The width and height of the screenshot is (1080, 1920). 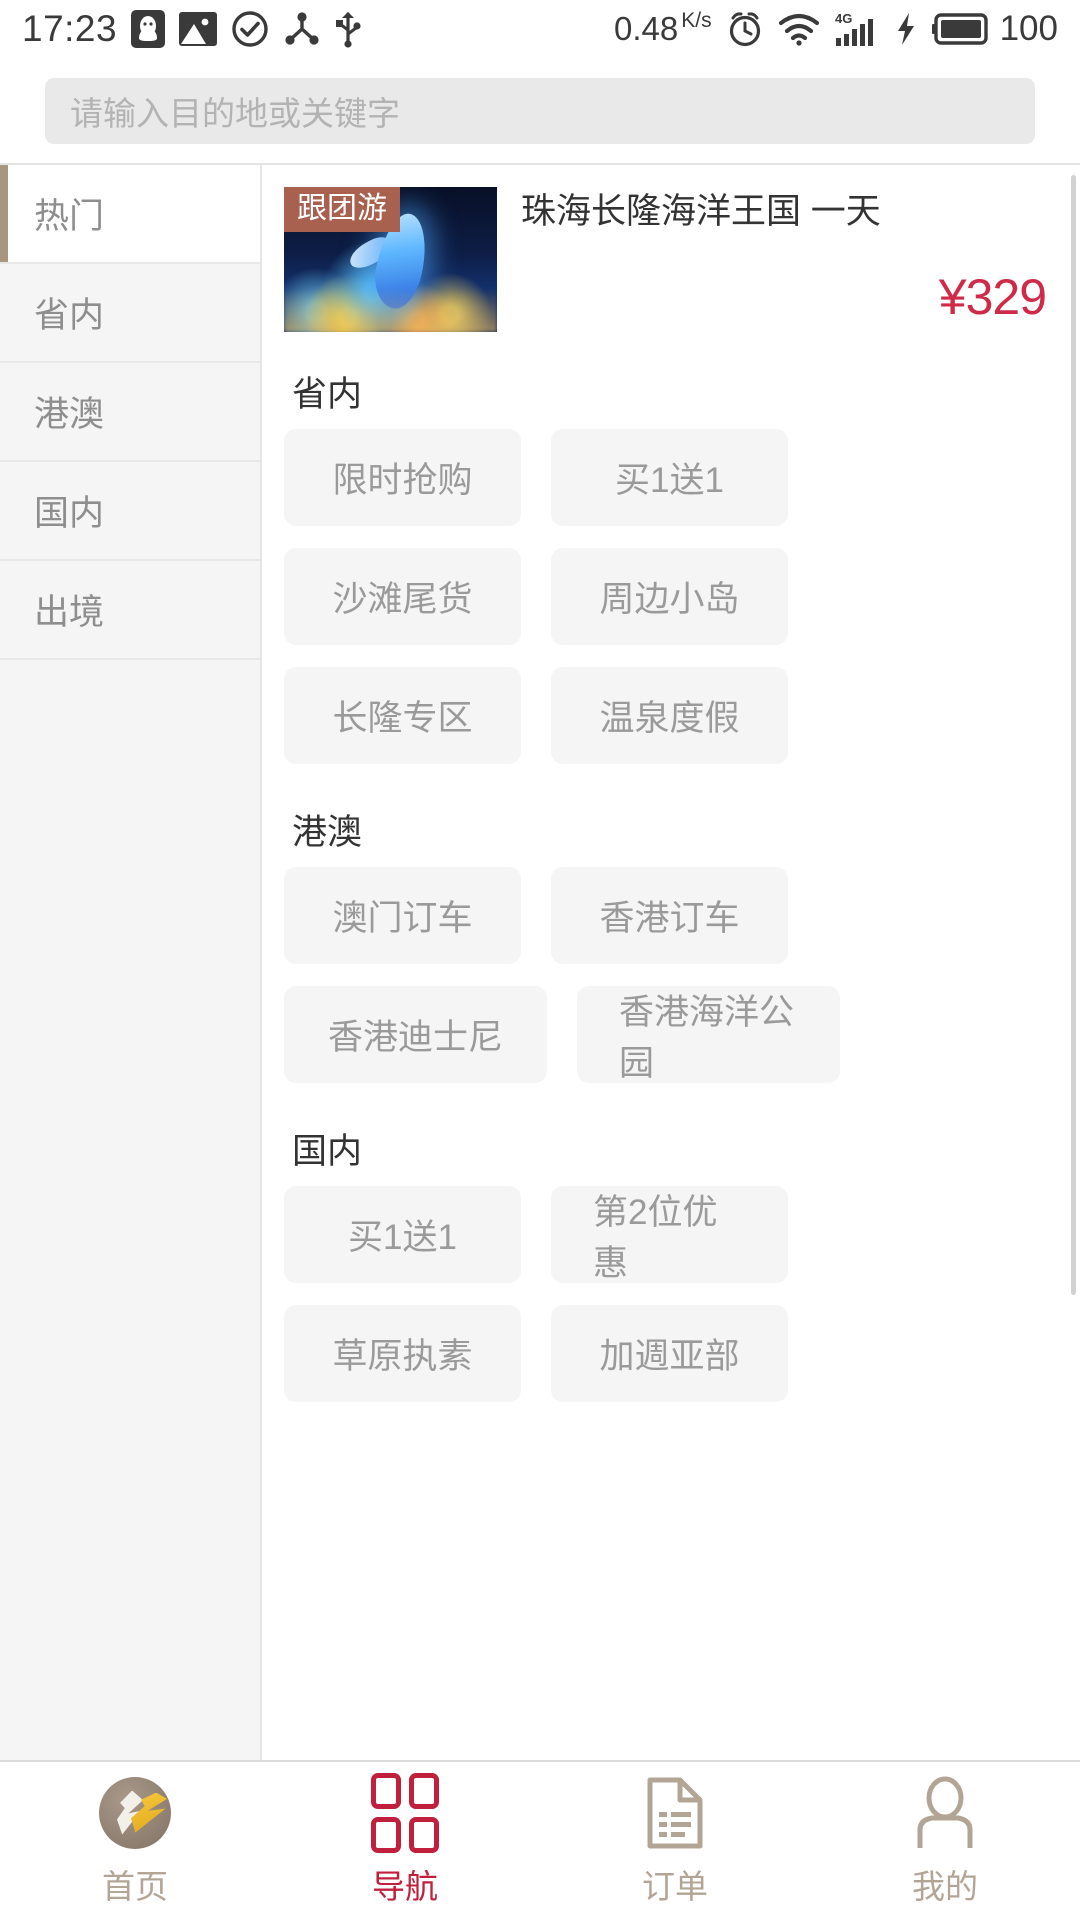 What do you see at coordinates (327, 832) in the screenshot?
I see `section-title: 港澳` at bounding box center [327, 832].